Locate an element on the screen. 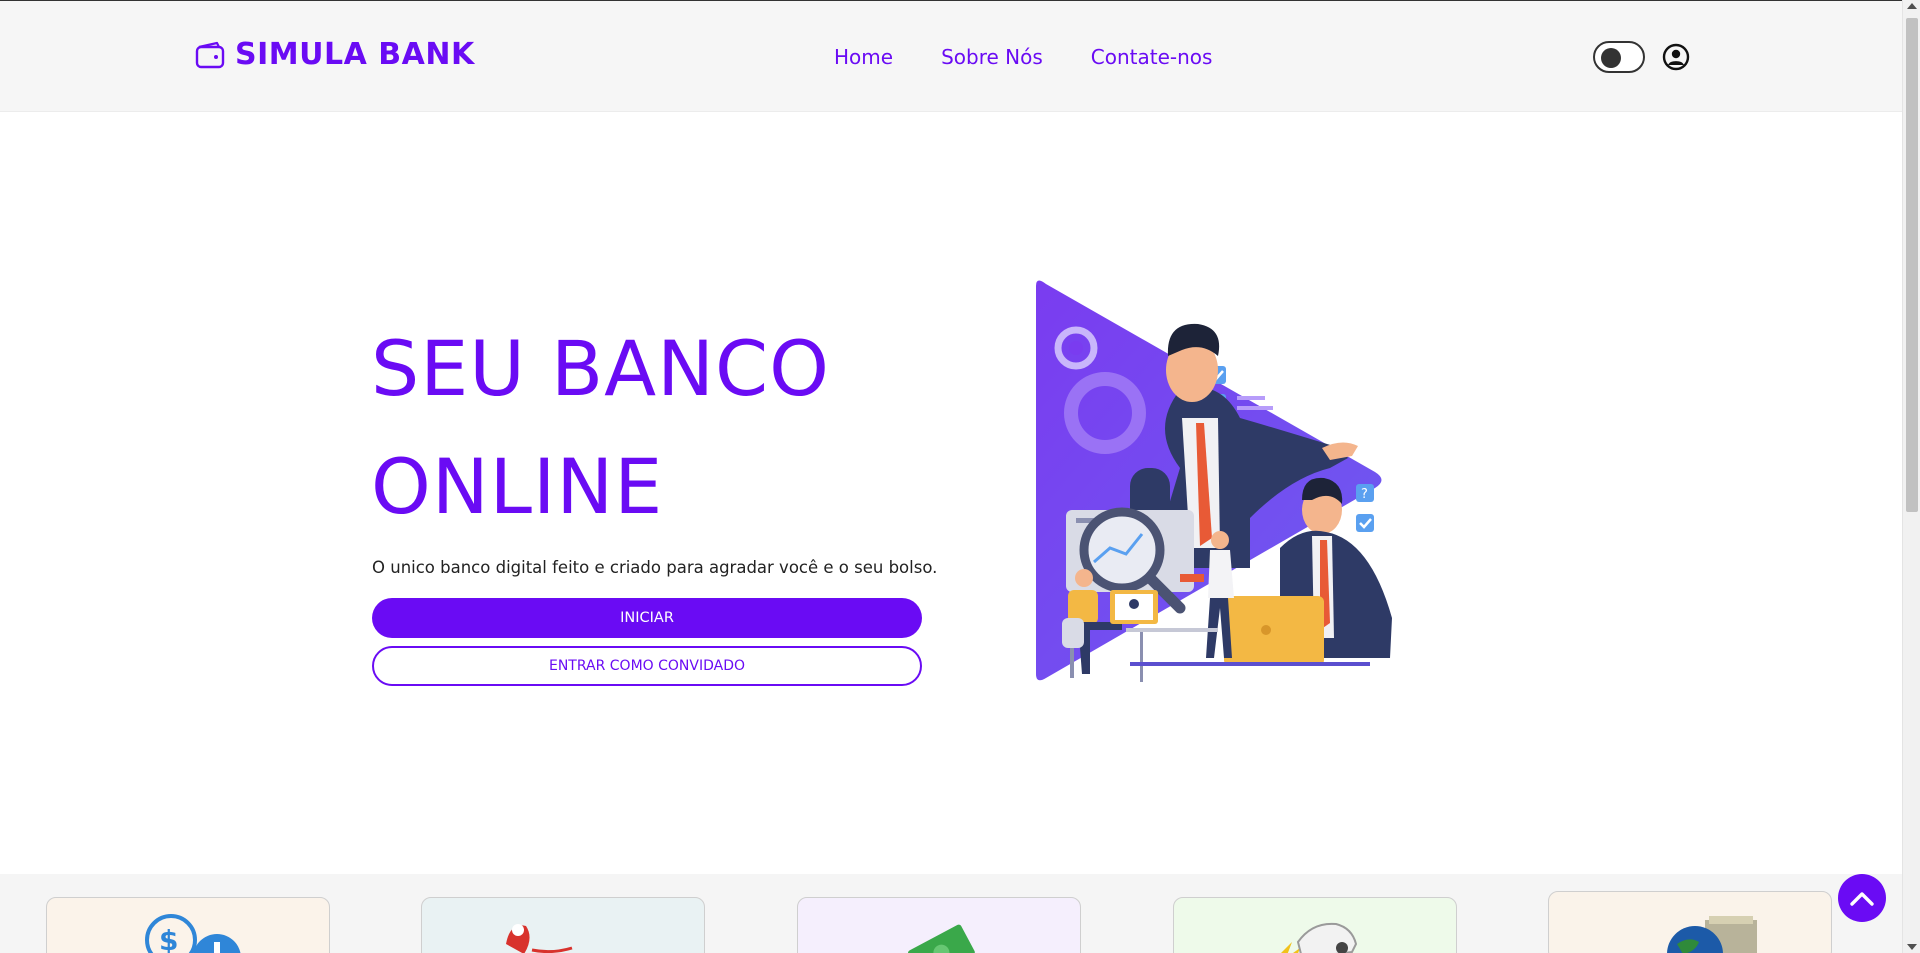 Image resolution: width=1920 pixels, height=953 pixels. globe-money-icon is located at coordinates (1712, 934).